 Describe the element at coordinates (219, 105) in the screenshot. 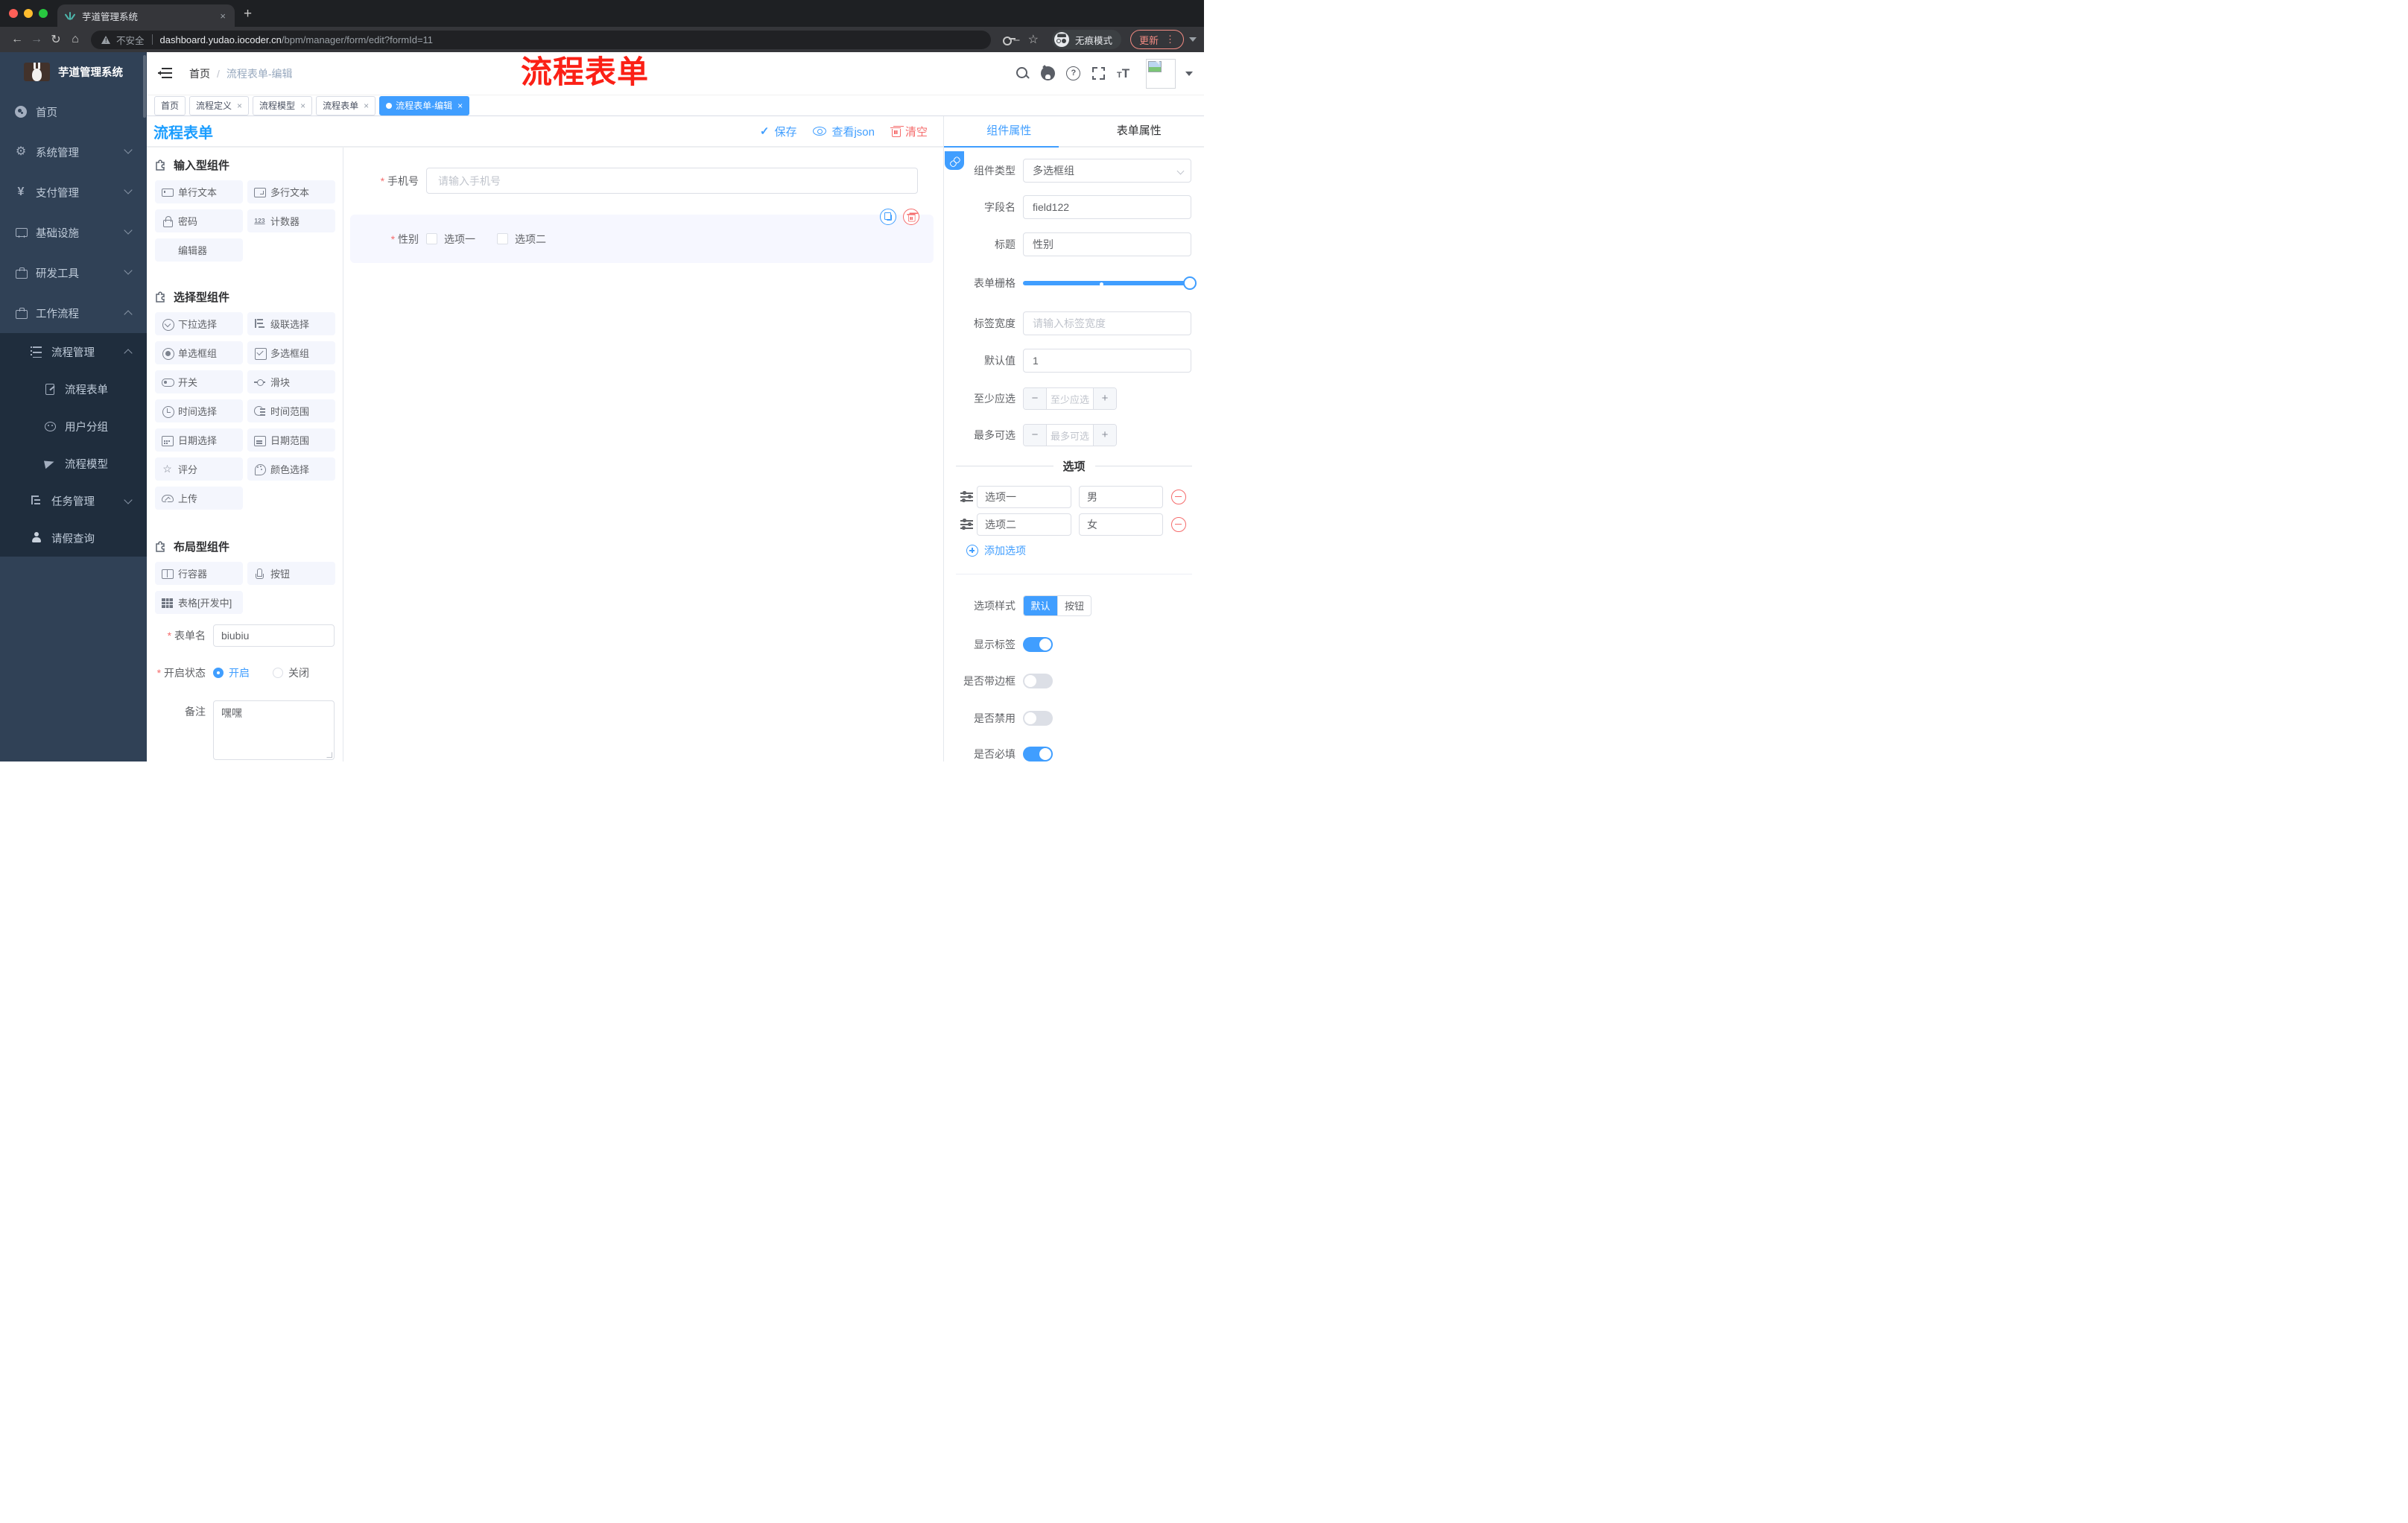

I see `tag-process-definition: 流程定义 ×` at that location.